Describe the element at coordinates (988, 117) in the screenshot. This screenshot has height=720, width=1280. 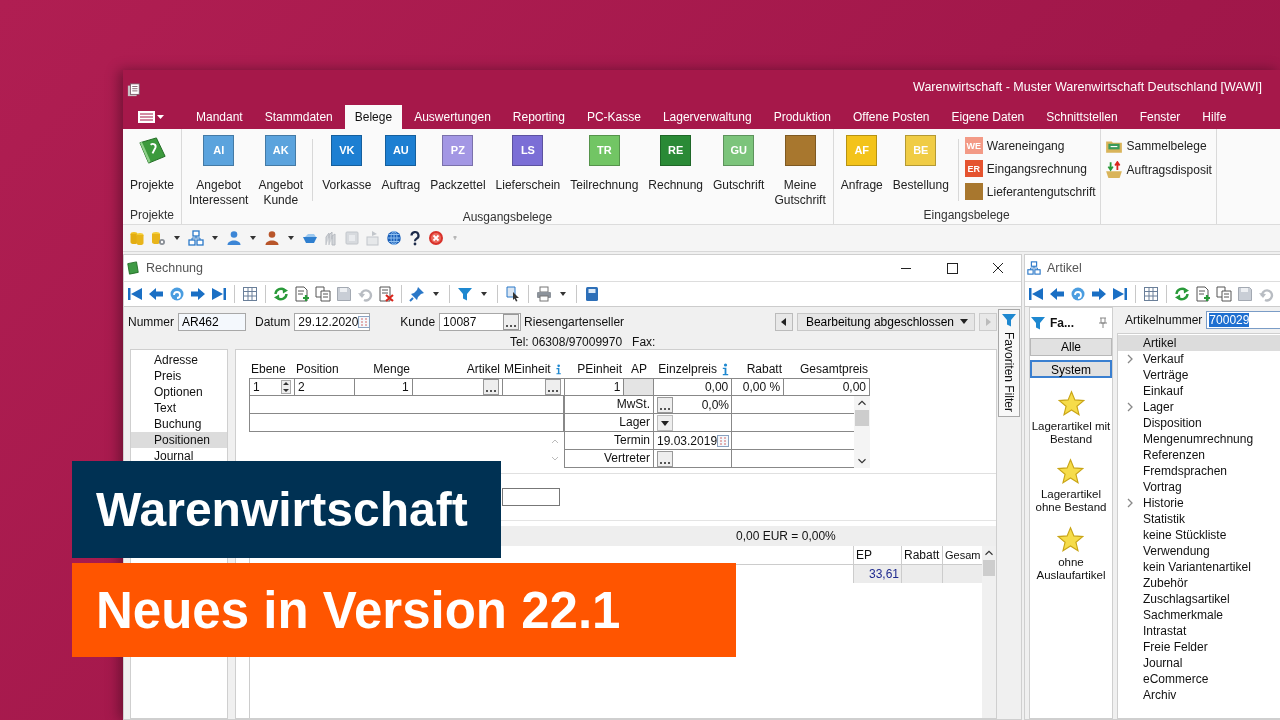
I see `menu-tab: Eigene Daten` at that location.